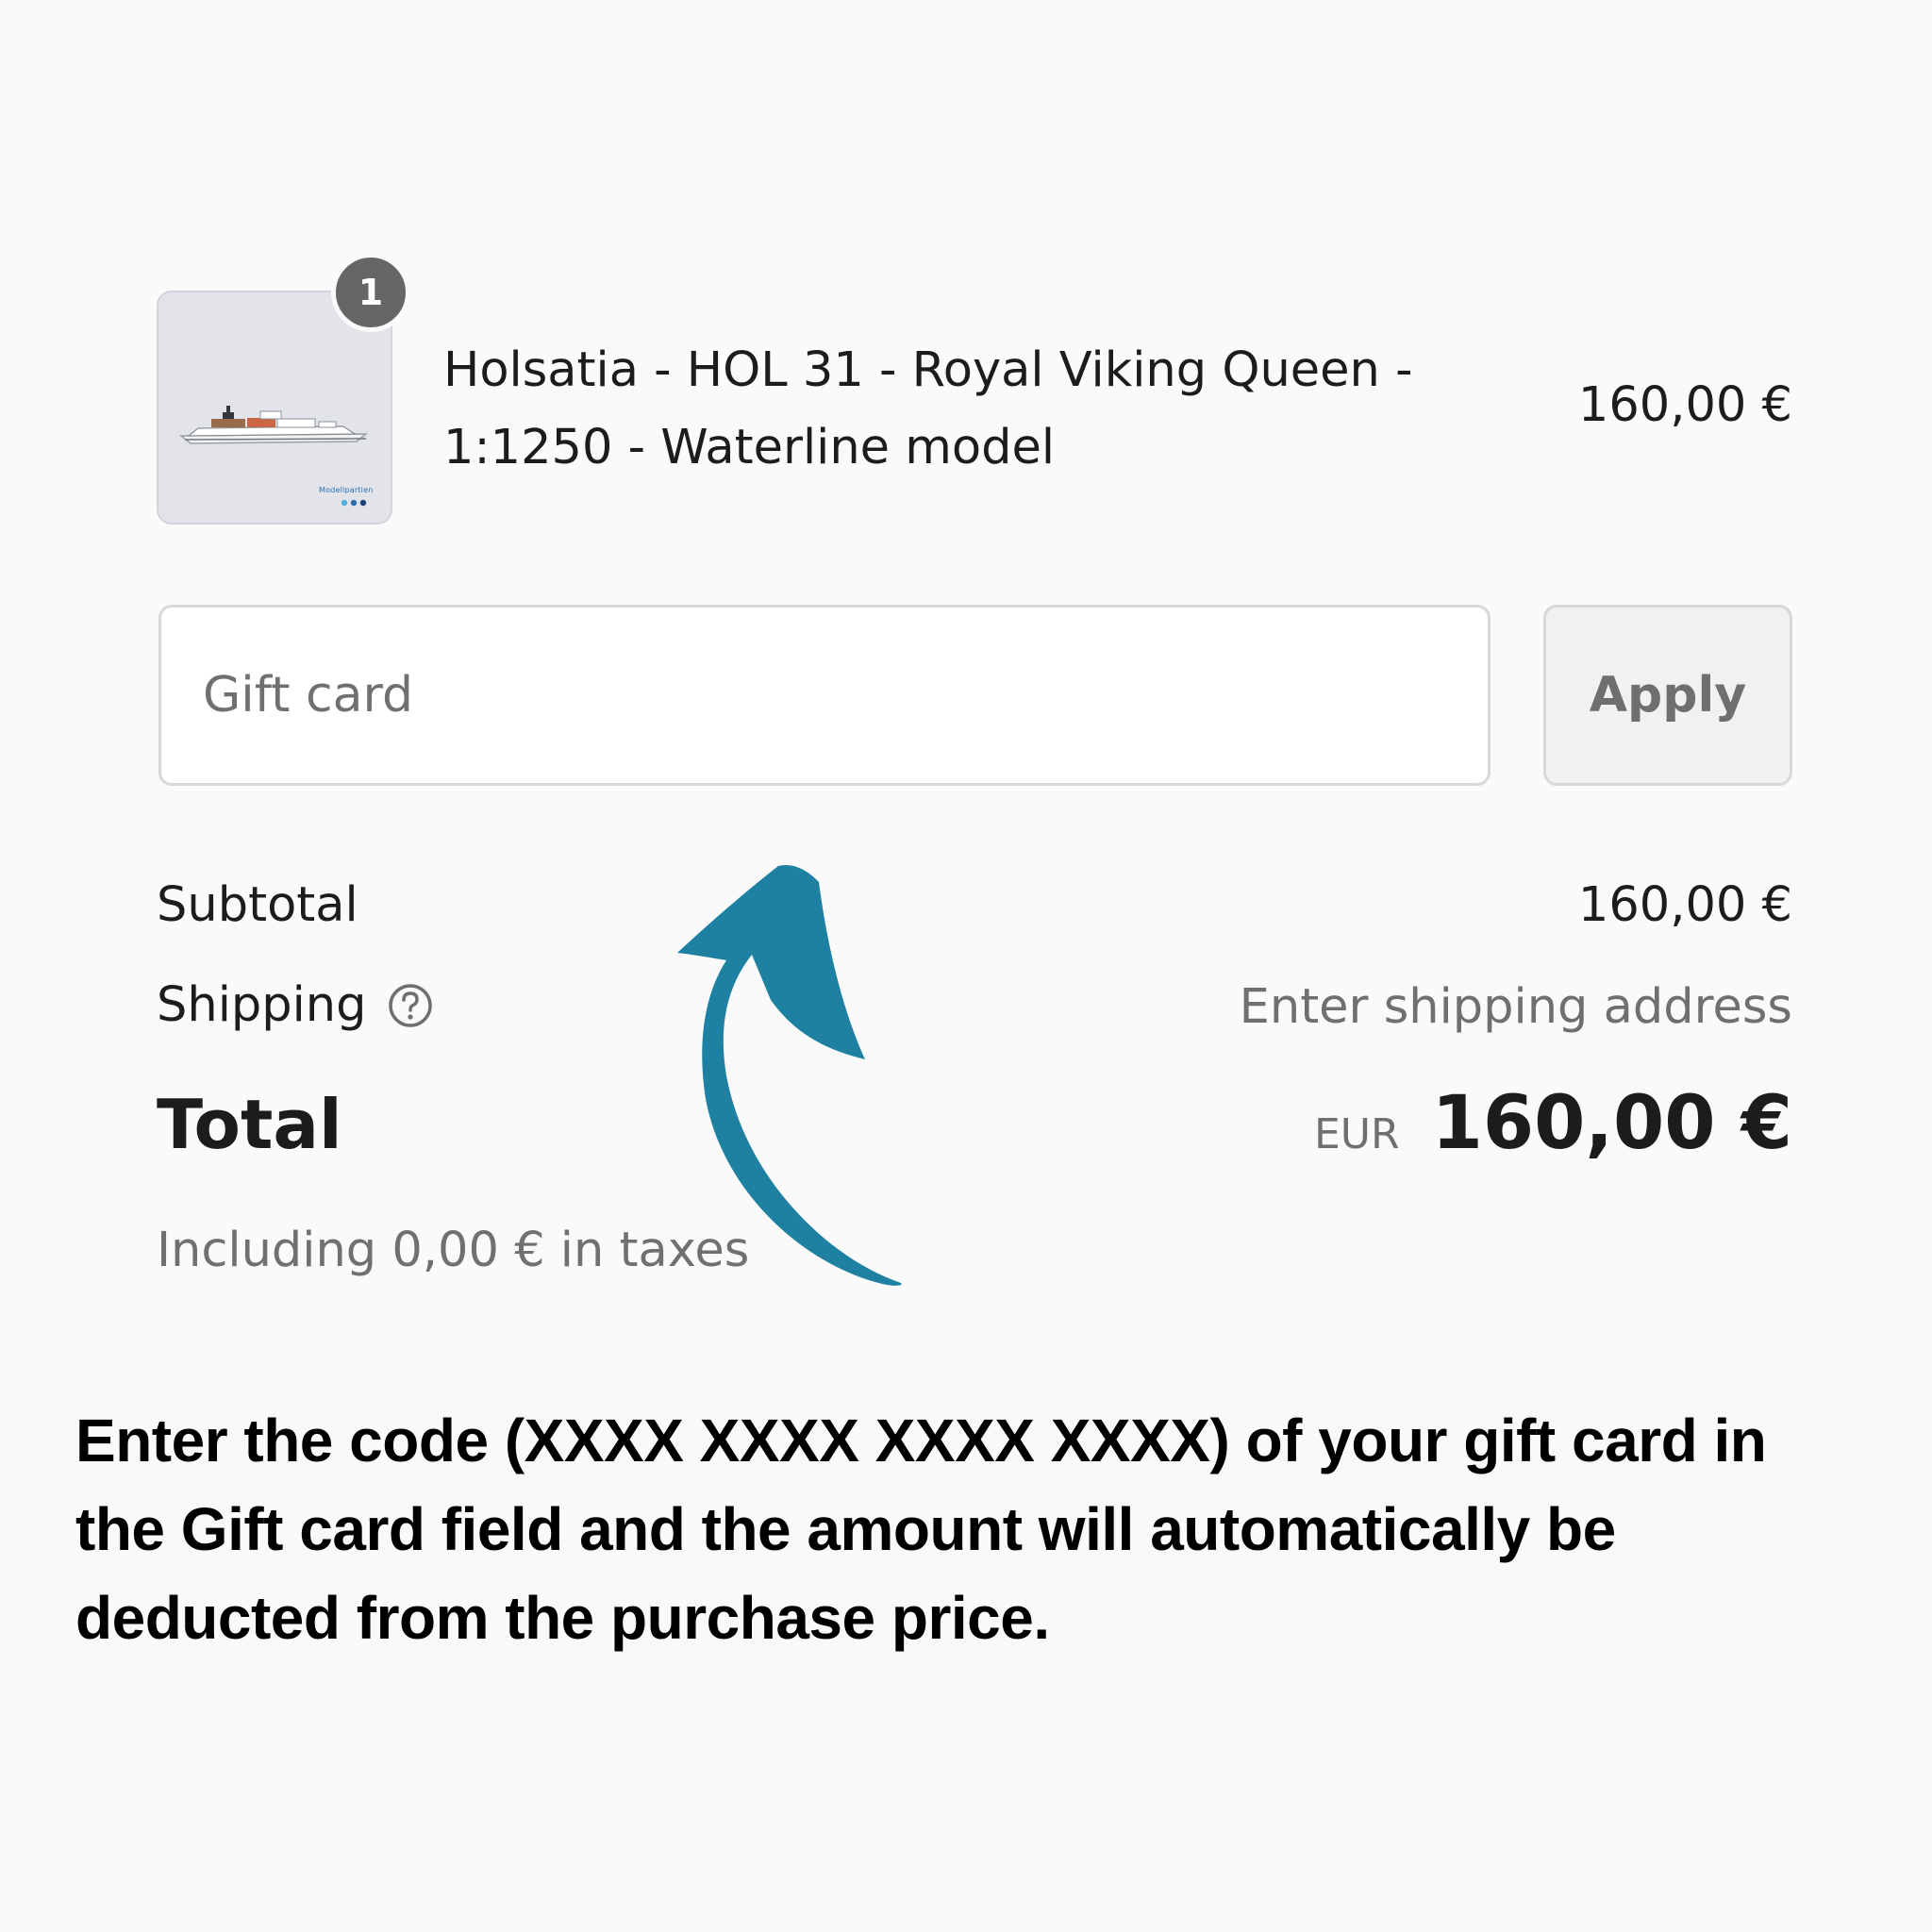 This screenshot has width=1932, height=1932. Describe the element at coordinates (1667, 696) in the screenshot. I see `apply-button: Apply` at that location.